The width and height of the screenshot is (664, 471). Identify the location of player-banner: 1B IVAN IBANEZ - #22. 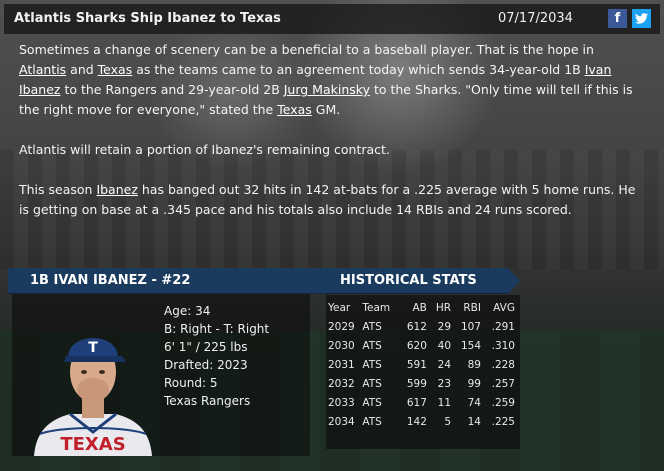
(169, 281).